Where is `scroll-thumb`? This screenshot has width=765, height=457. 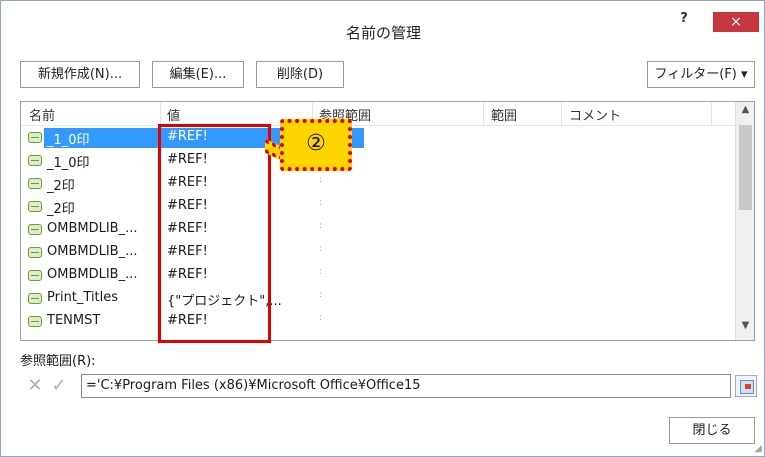 scroll-thumb is located at coordinates (745, 167).